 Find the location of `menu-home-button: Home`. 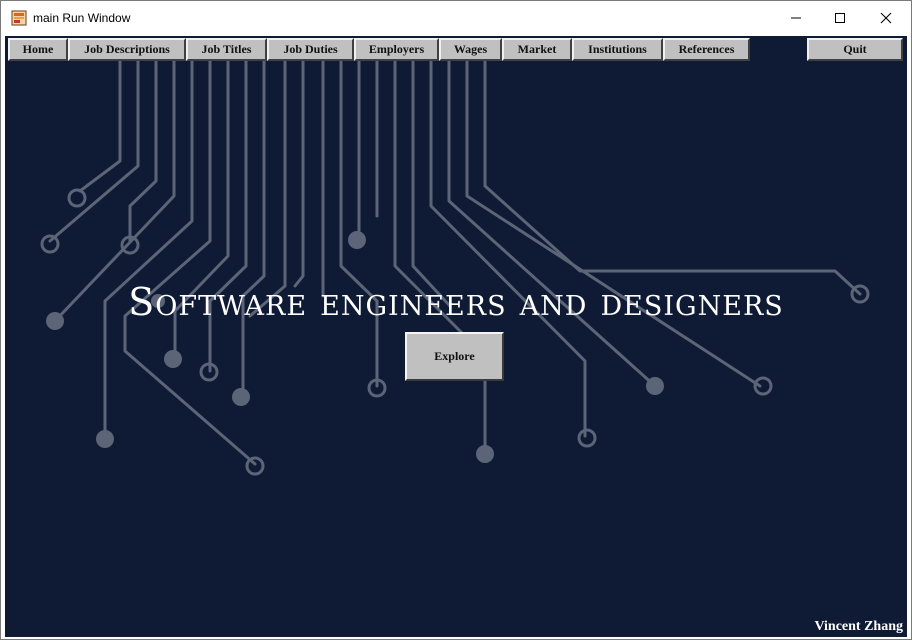

menu-home-button: Home is located at coordinates (38, 49).